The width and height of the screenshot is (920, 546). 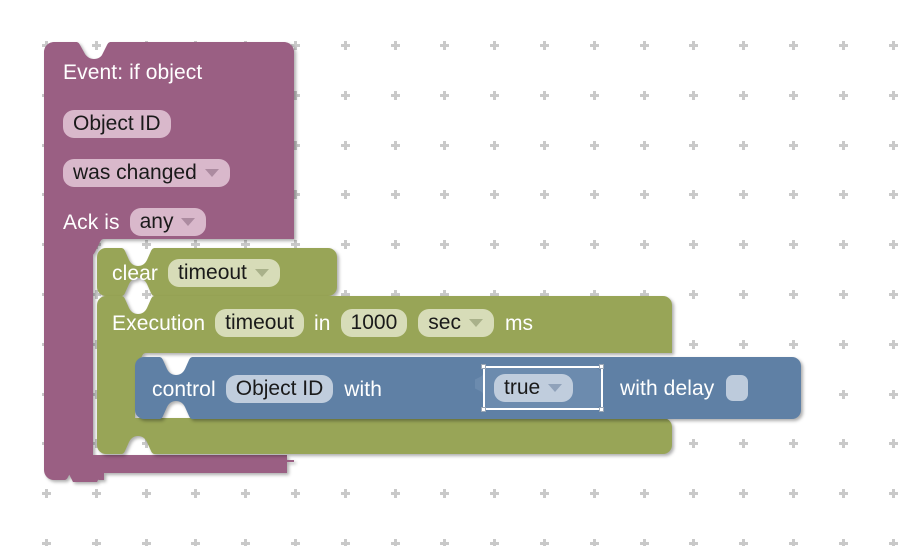 What do you see at coordinates (184, 389) in the screenshot?
I see `control-verb-label: control` at bounding box center [184, 389].